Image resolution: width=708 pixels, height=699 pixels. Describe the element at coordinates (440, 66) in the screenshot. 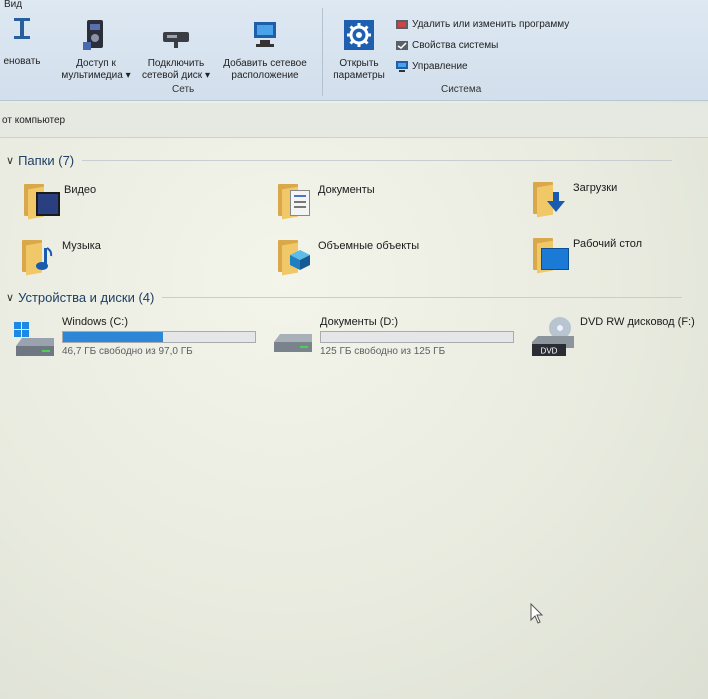

I see `manage-label: Управление` at that location.